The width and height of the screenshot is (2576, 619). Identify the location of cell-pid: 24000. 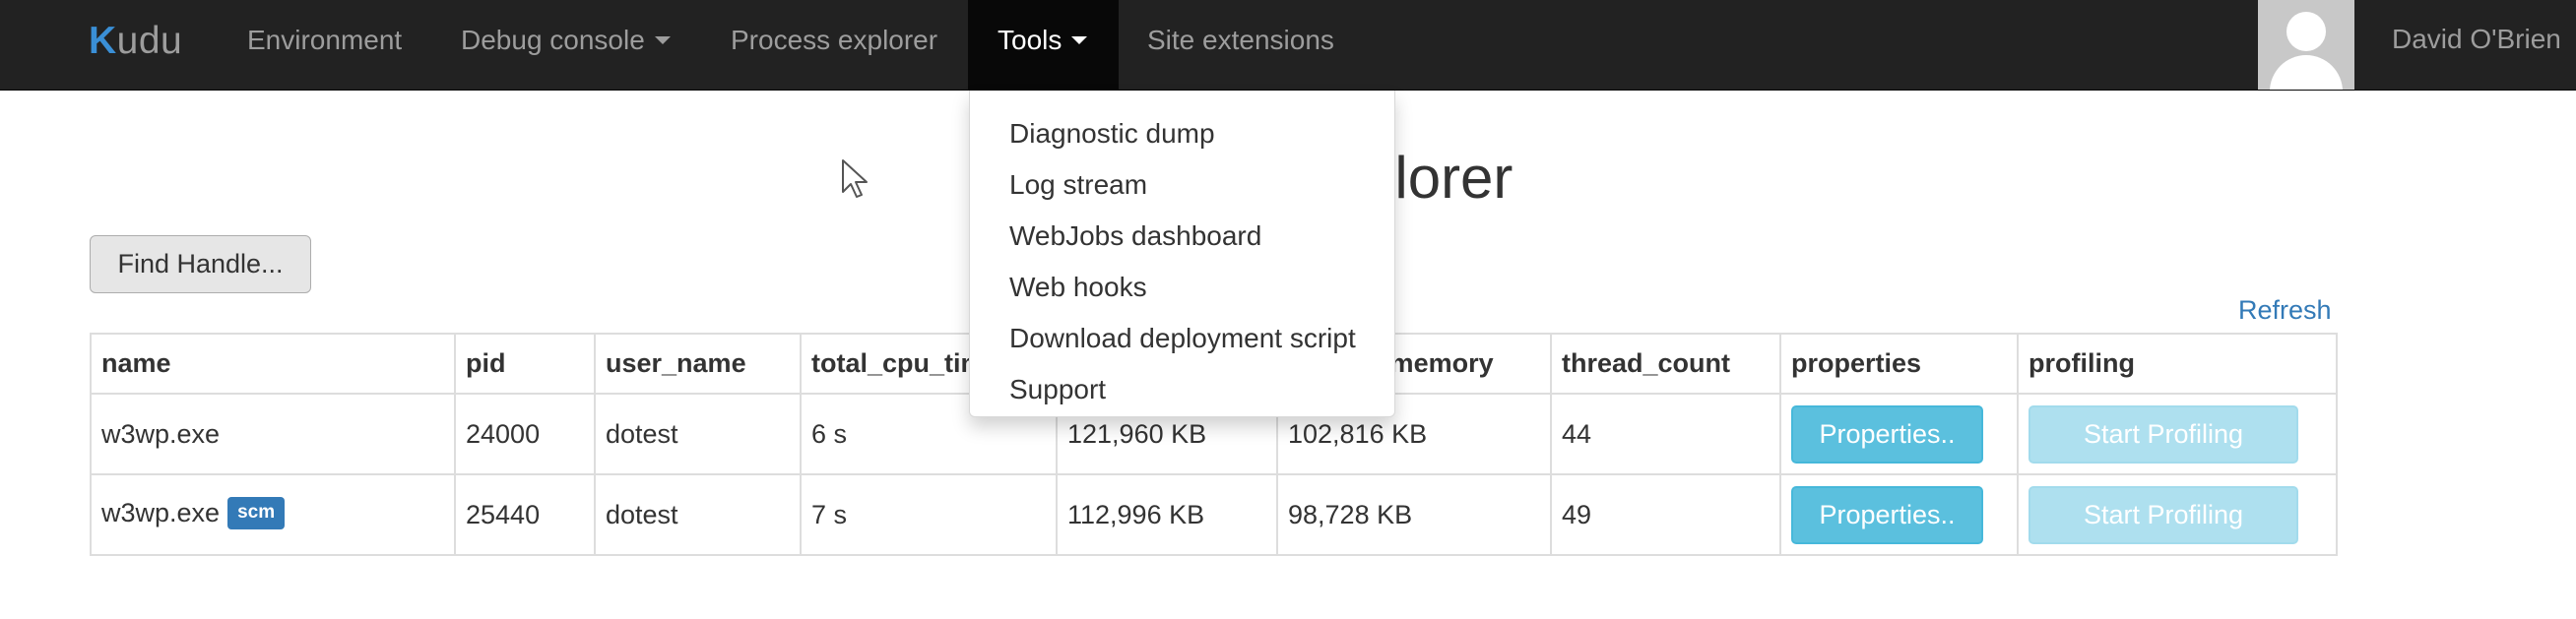
(525, 434).